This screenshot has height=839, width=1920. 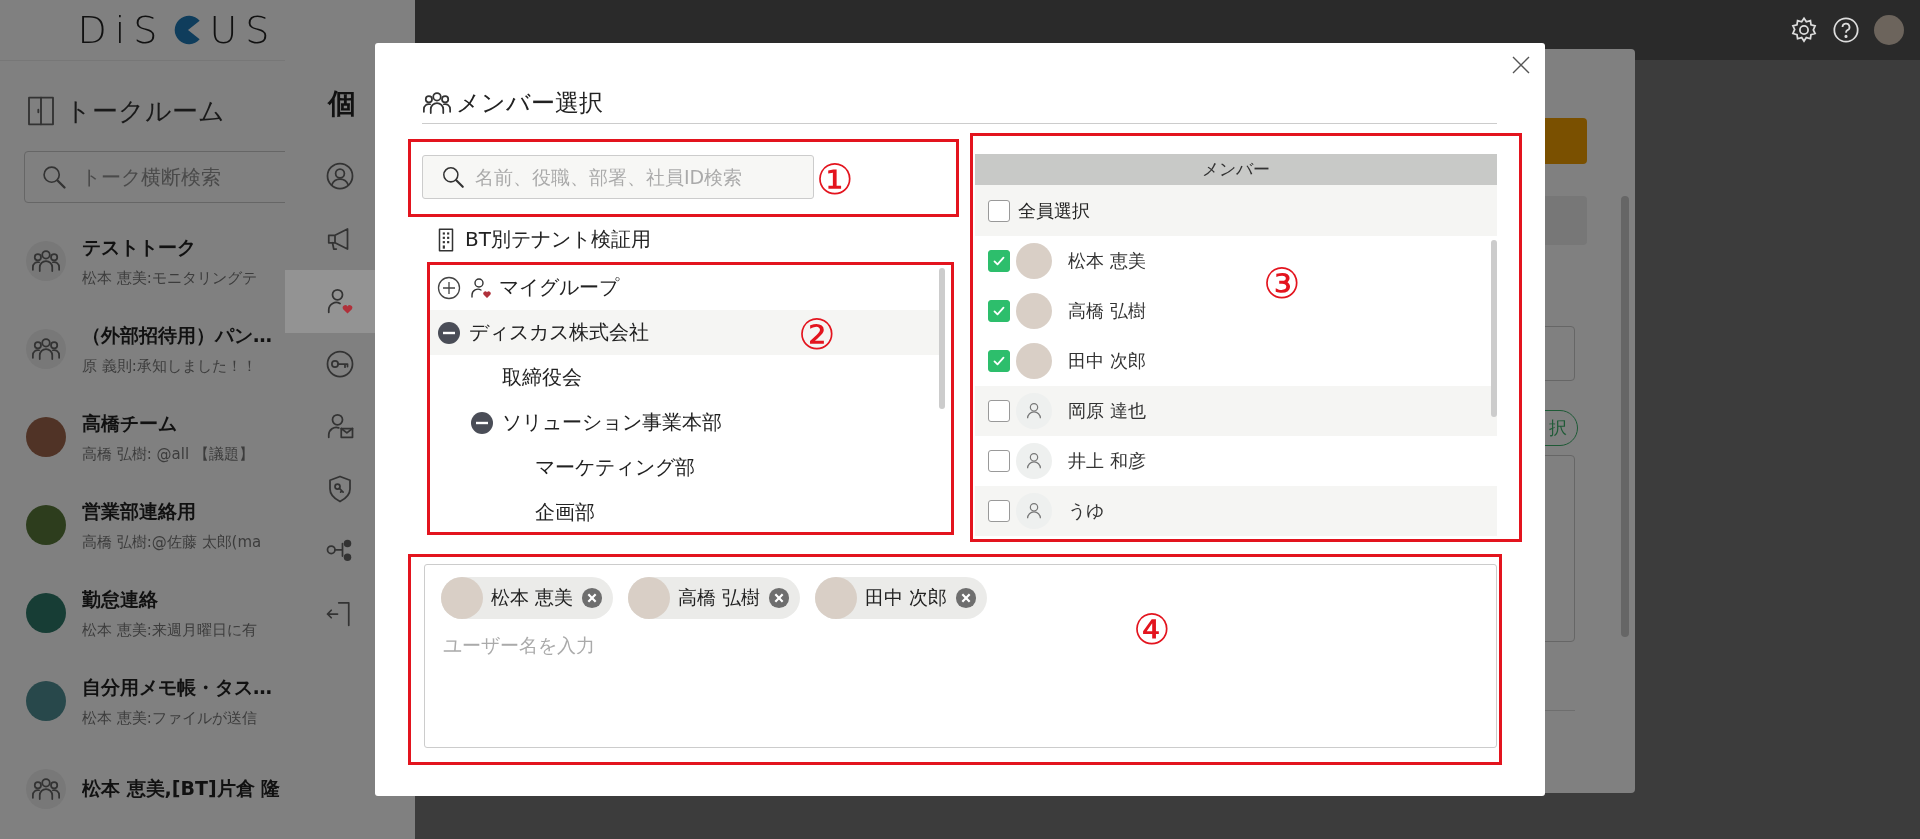 What do you see at coordinates (1236, 511) in the screenshot?
I see `member-row: うゆ` at bounding box center [1236, 511].